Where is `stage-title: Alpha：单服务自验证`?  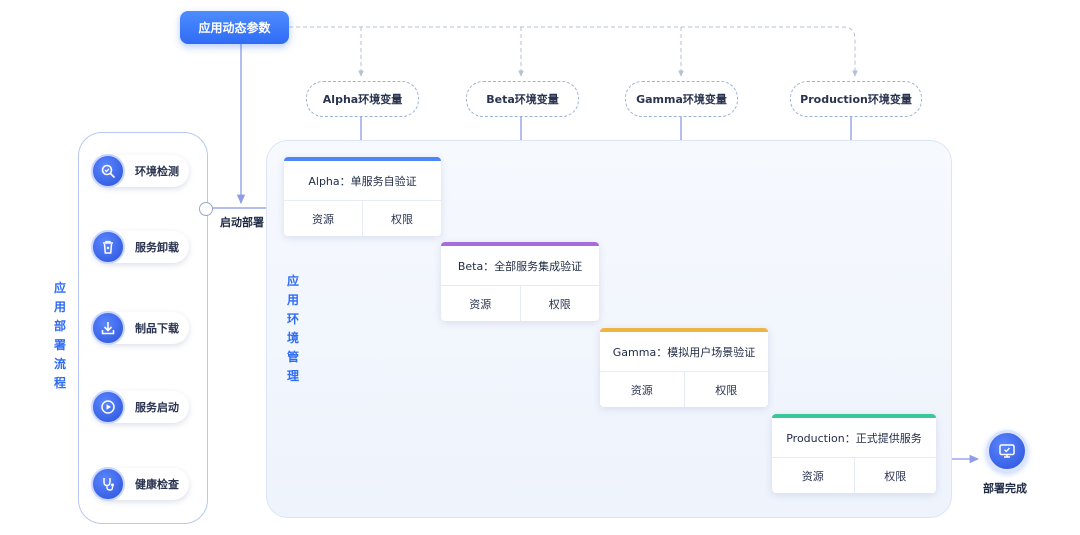
stage-title: Alpha：单服务自验证 is located at coordinates (362, 181).